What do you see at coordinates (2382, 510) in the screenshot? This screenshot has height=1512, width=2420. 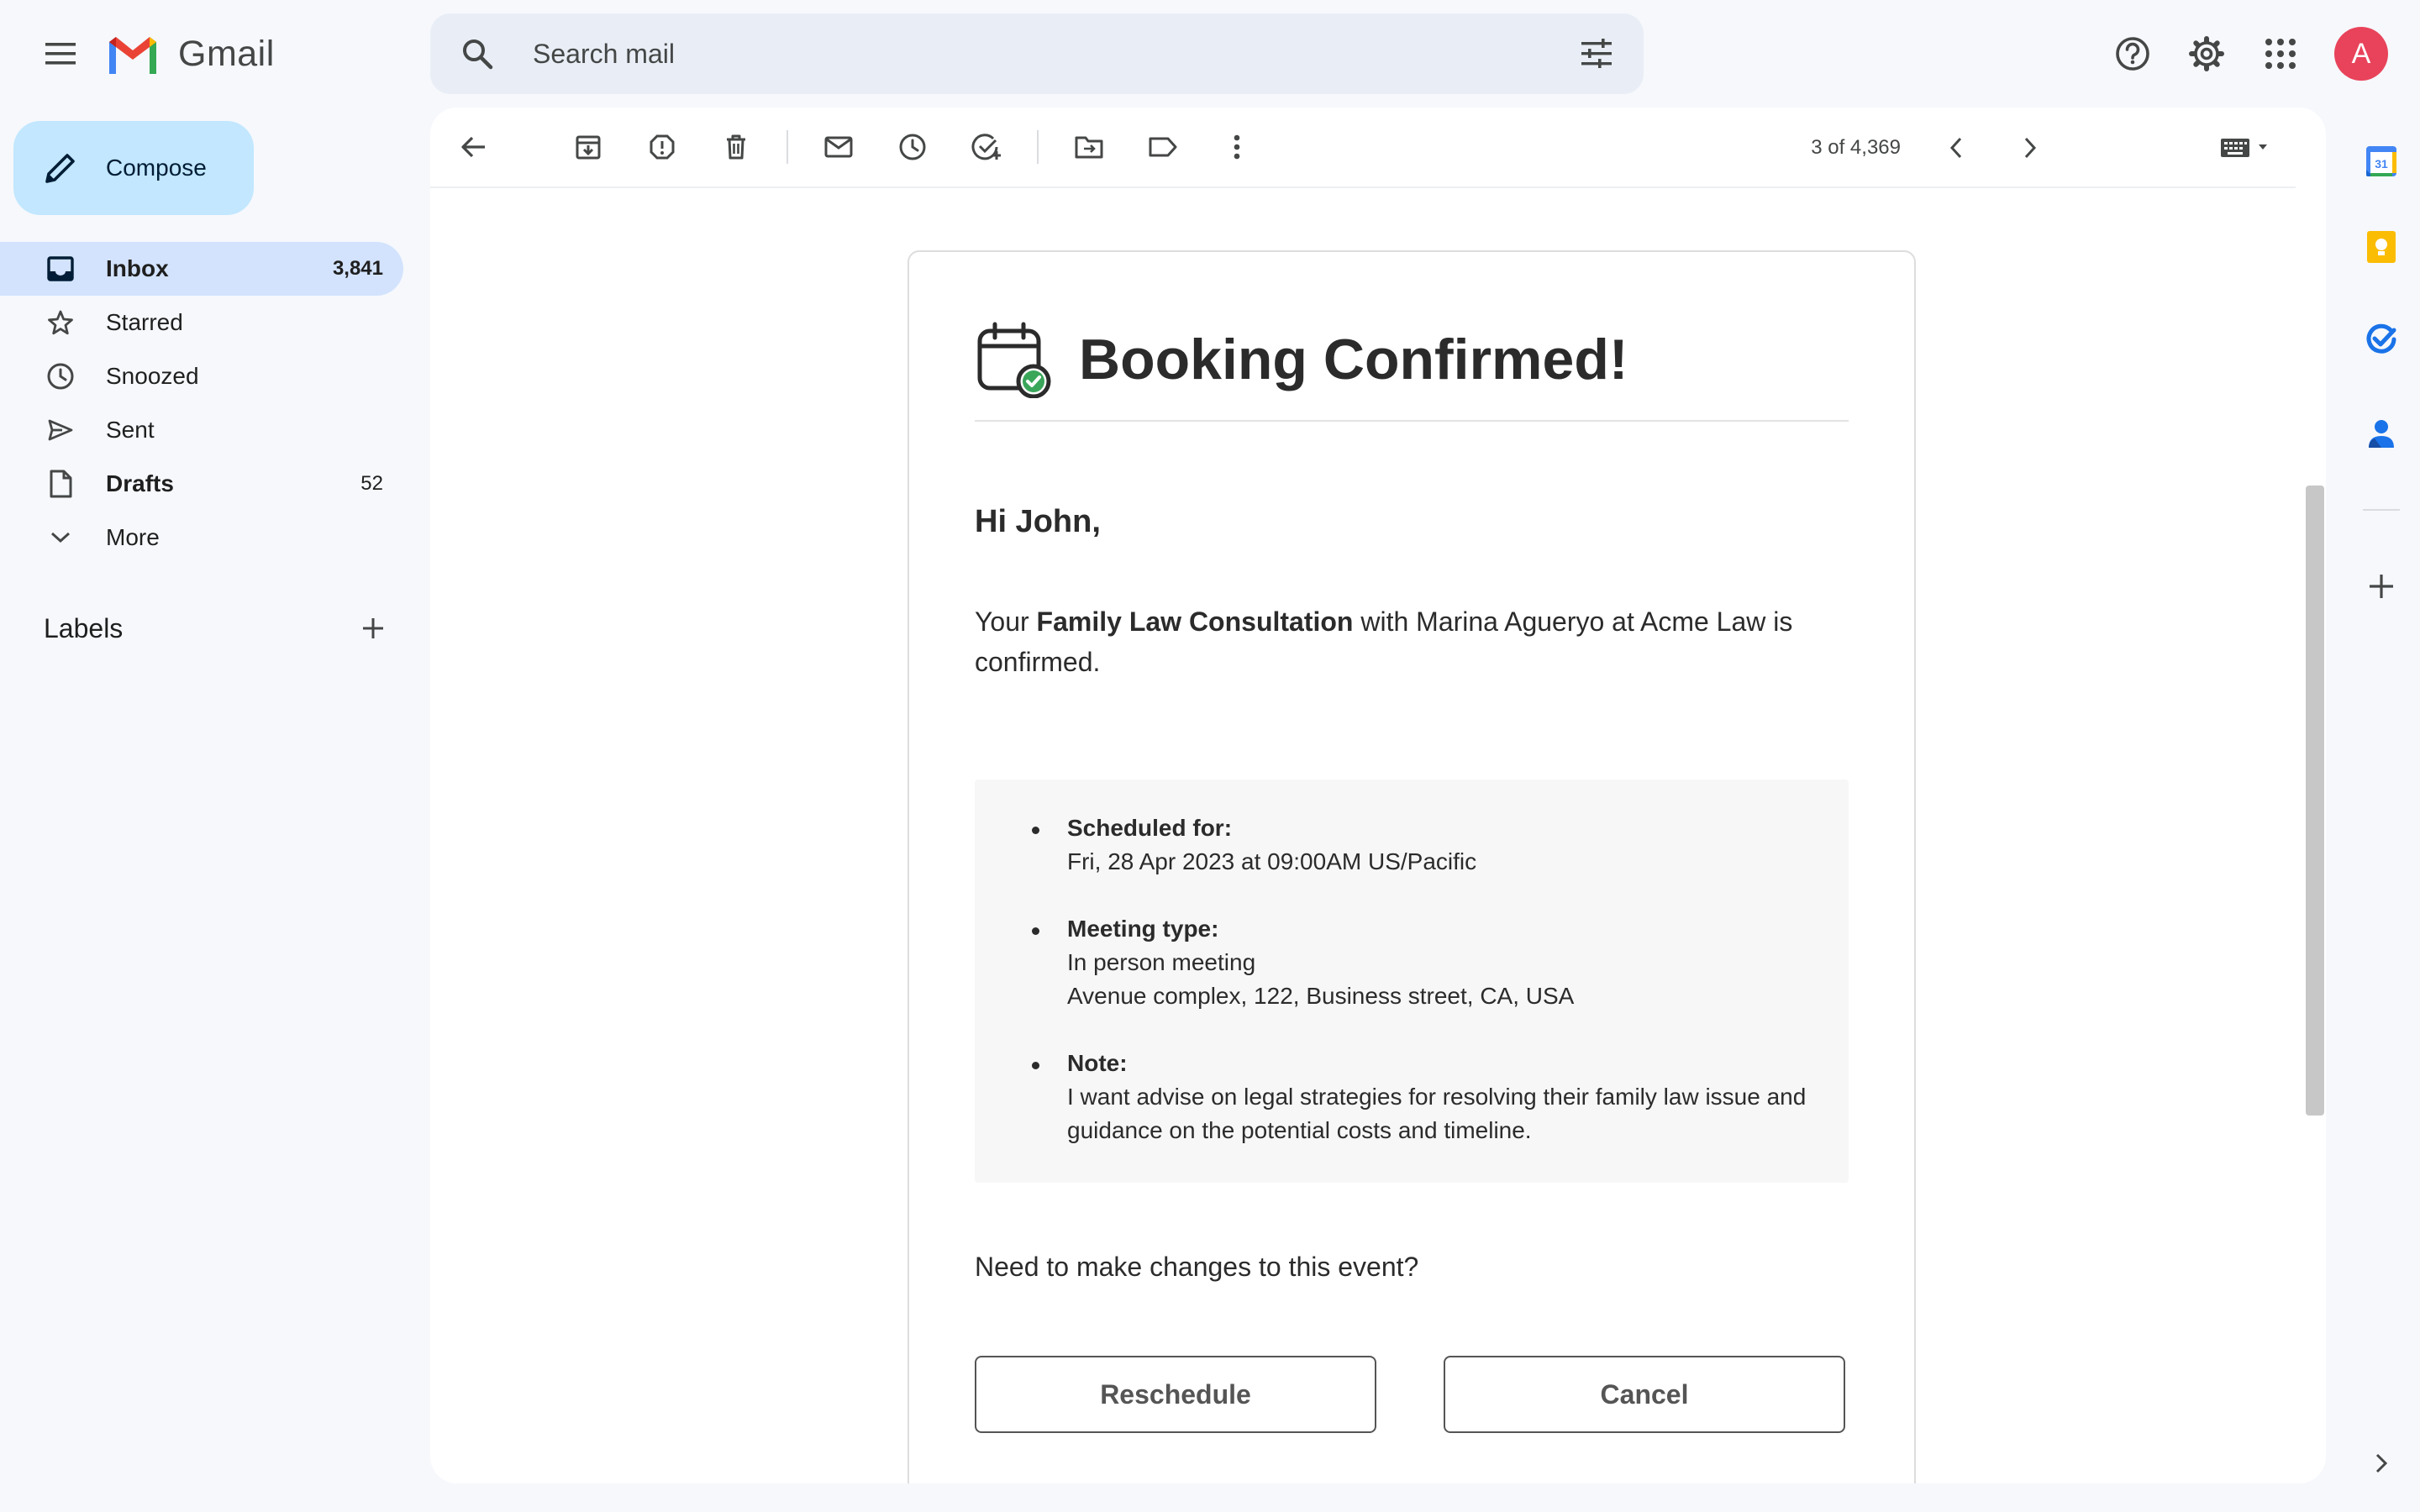 I see `side-panel-divider` at bounding box center [2382, 510].